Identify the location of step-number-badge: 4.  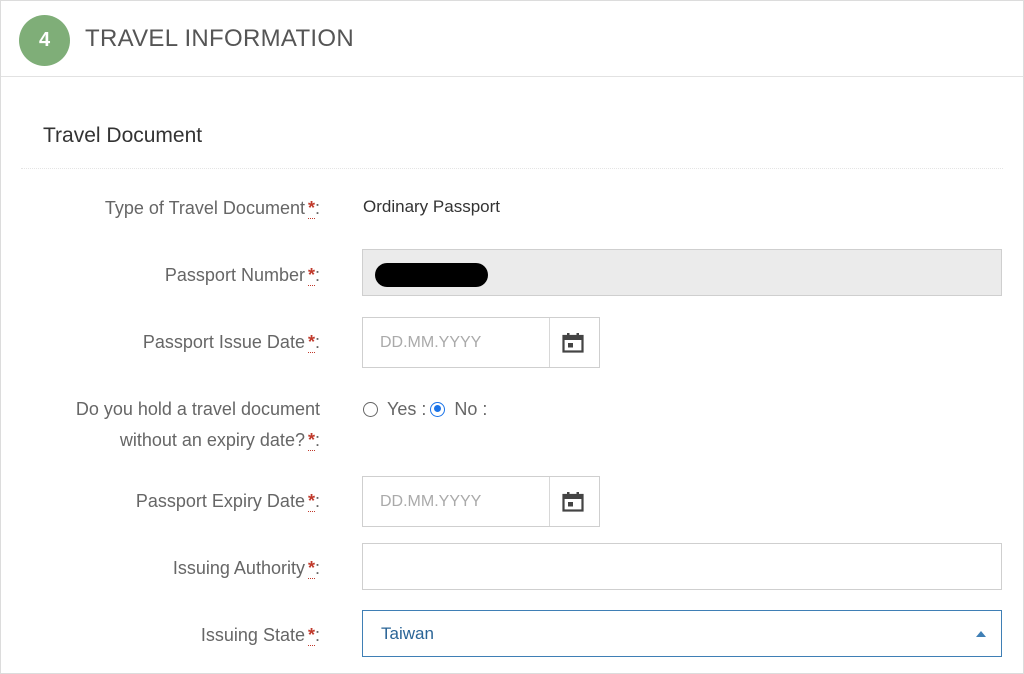
(44, 40).